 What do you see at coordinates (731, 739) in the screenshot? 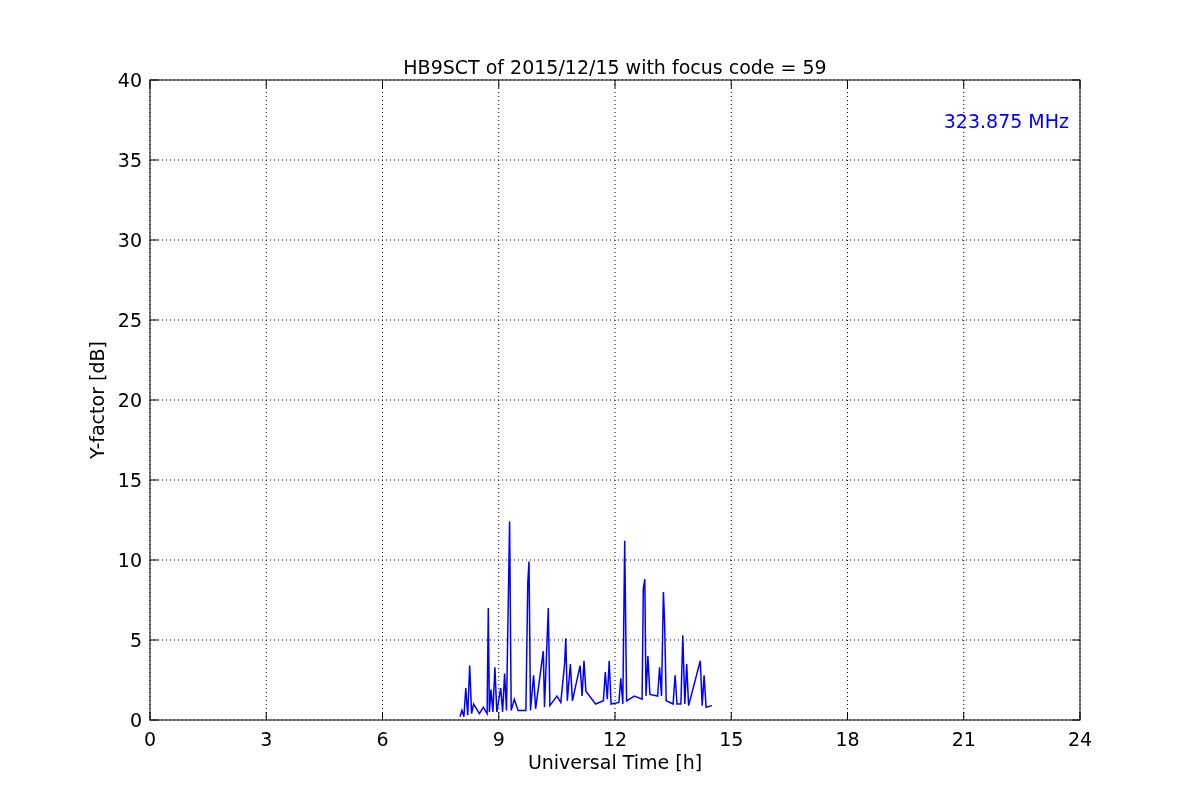
I see `x-tick-label: 15` at bounding box center [731, 739].